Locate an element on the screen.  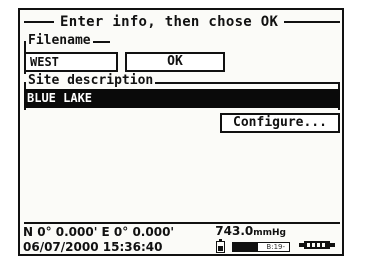
site-description-input: BLUE LAKE is located at coordinates (182, 98).